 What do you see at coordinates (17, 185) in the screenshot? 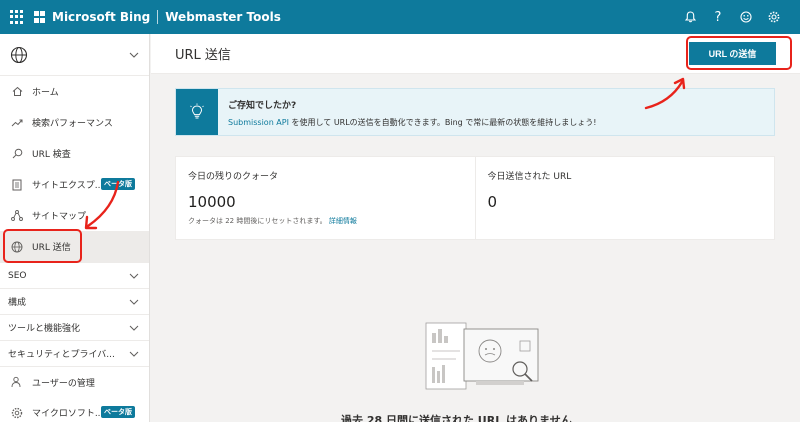
I see `document-icon` at bounding box center [17, 185].